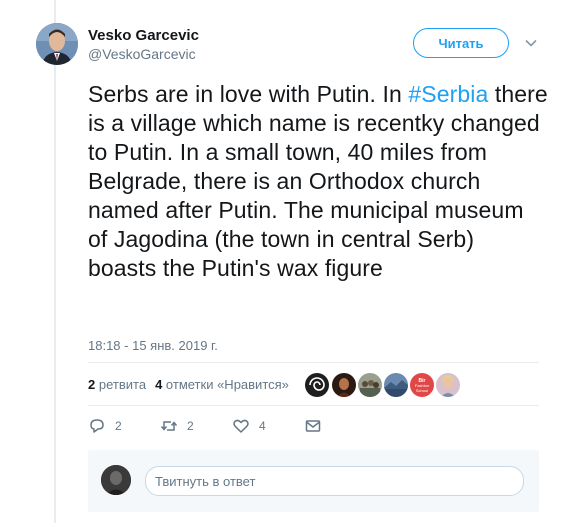  I want to click on tweet-text-part: Serbs are in love with Putin. In, so click(248, 94).